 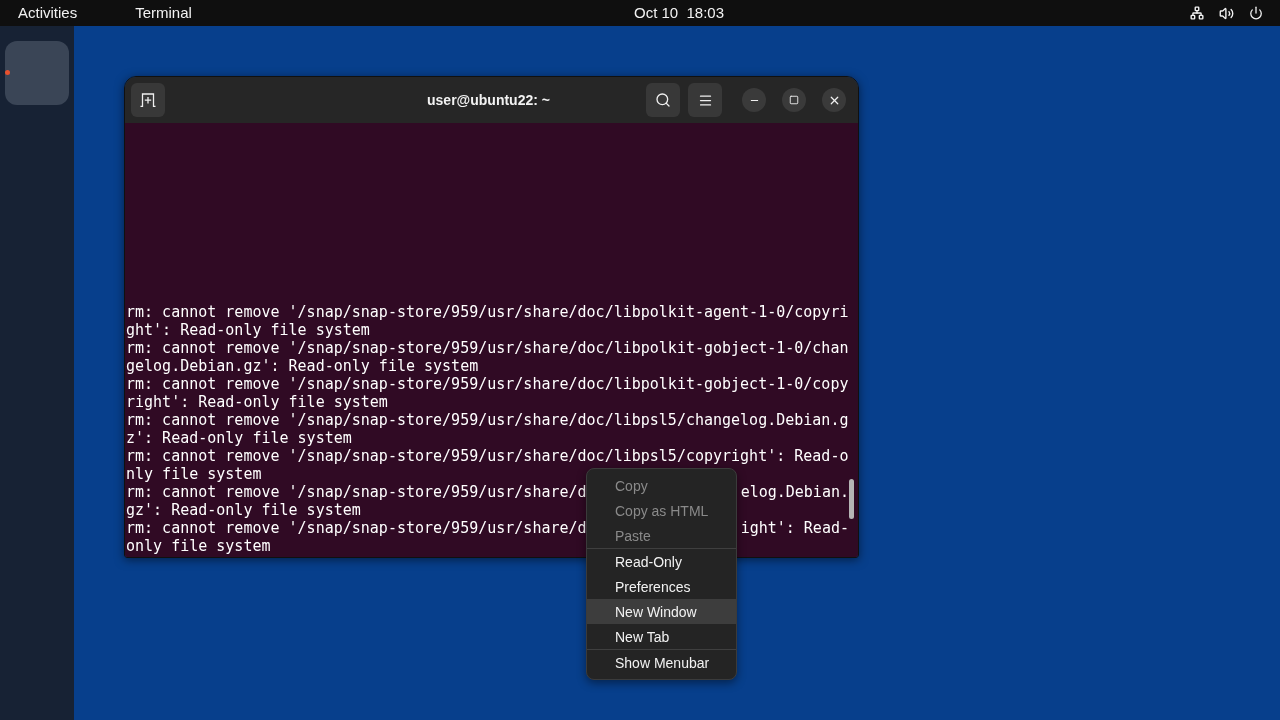 What do you see at coordinates (198, 546) in the screenshot?
I see `terminal-text: only file system` at bounding box center [198, 546].